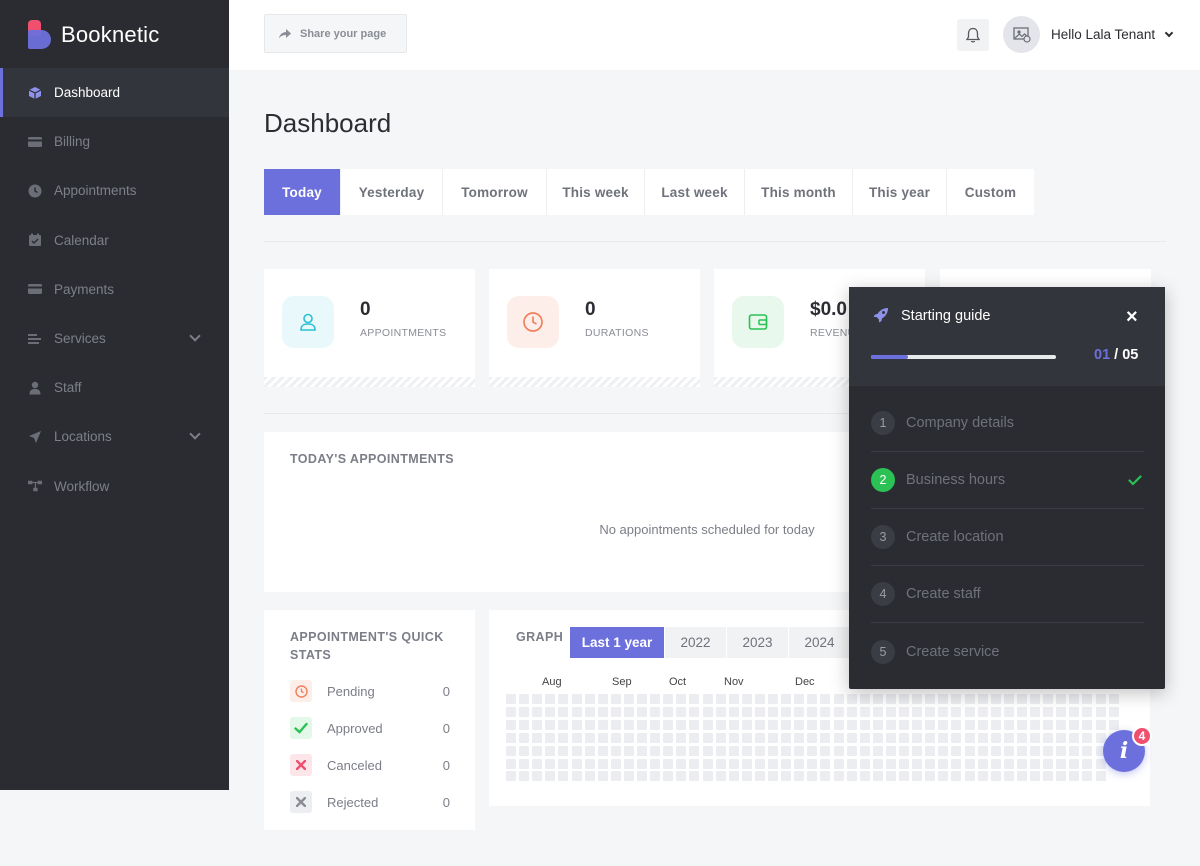 The height and width of the screenshot is (866, 1200). What do you see at coordinates (83, 437) in the screenshot?
I see `sidebar-item-label: Locations` at bounding box center [83, 437].